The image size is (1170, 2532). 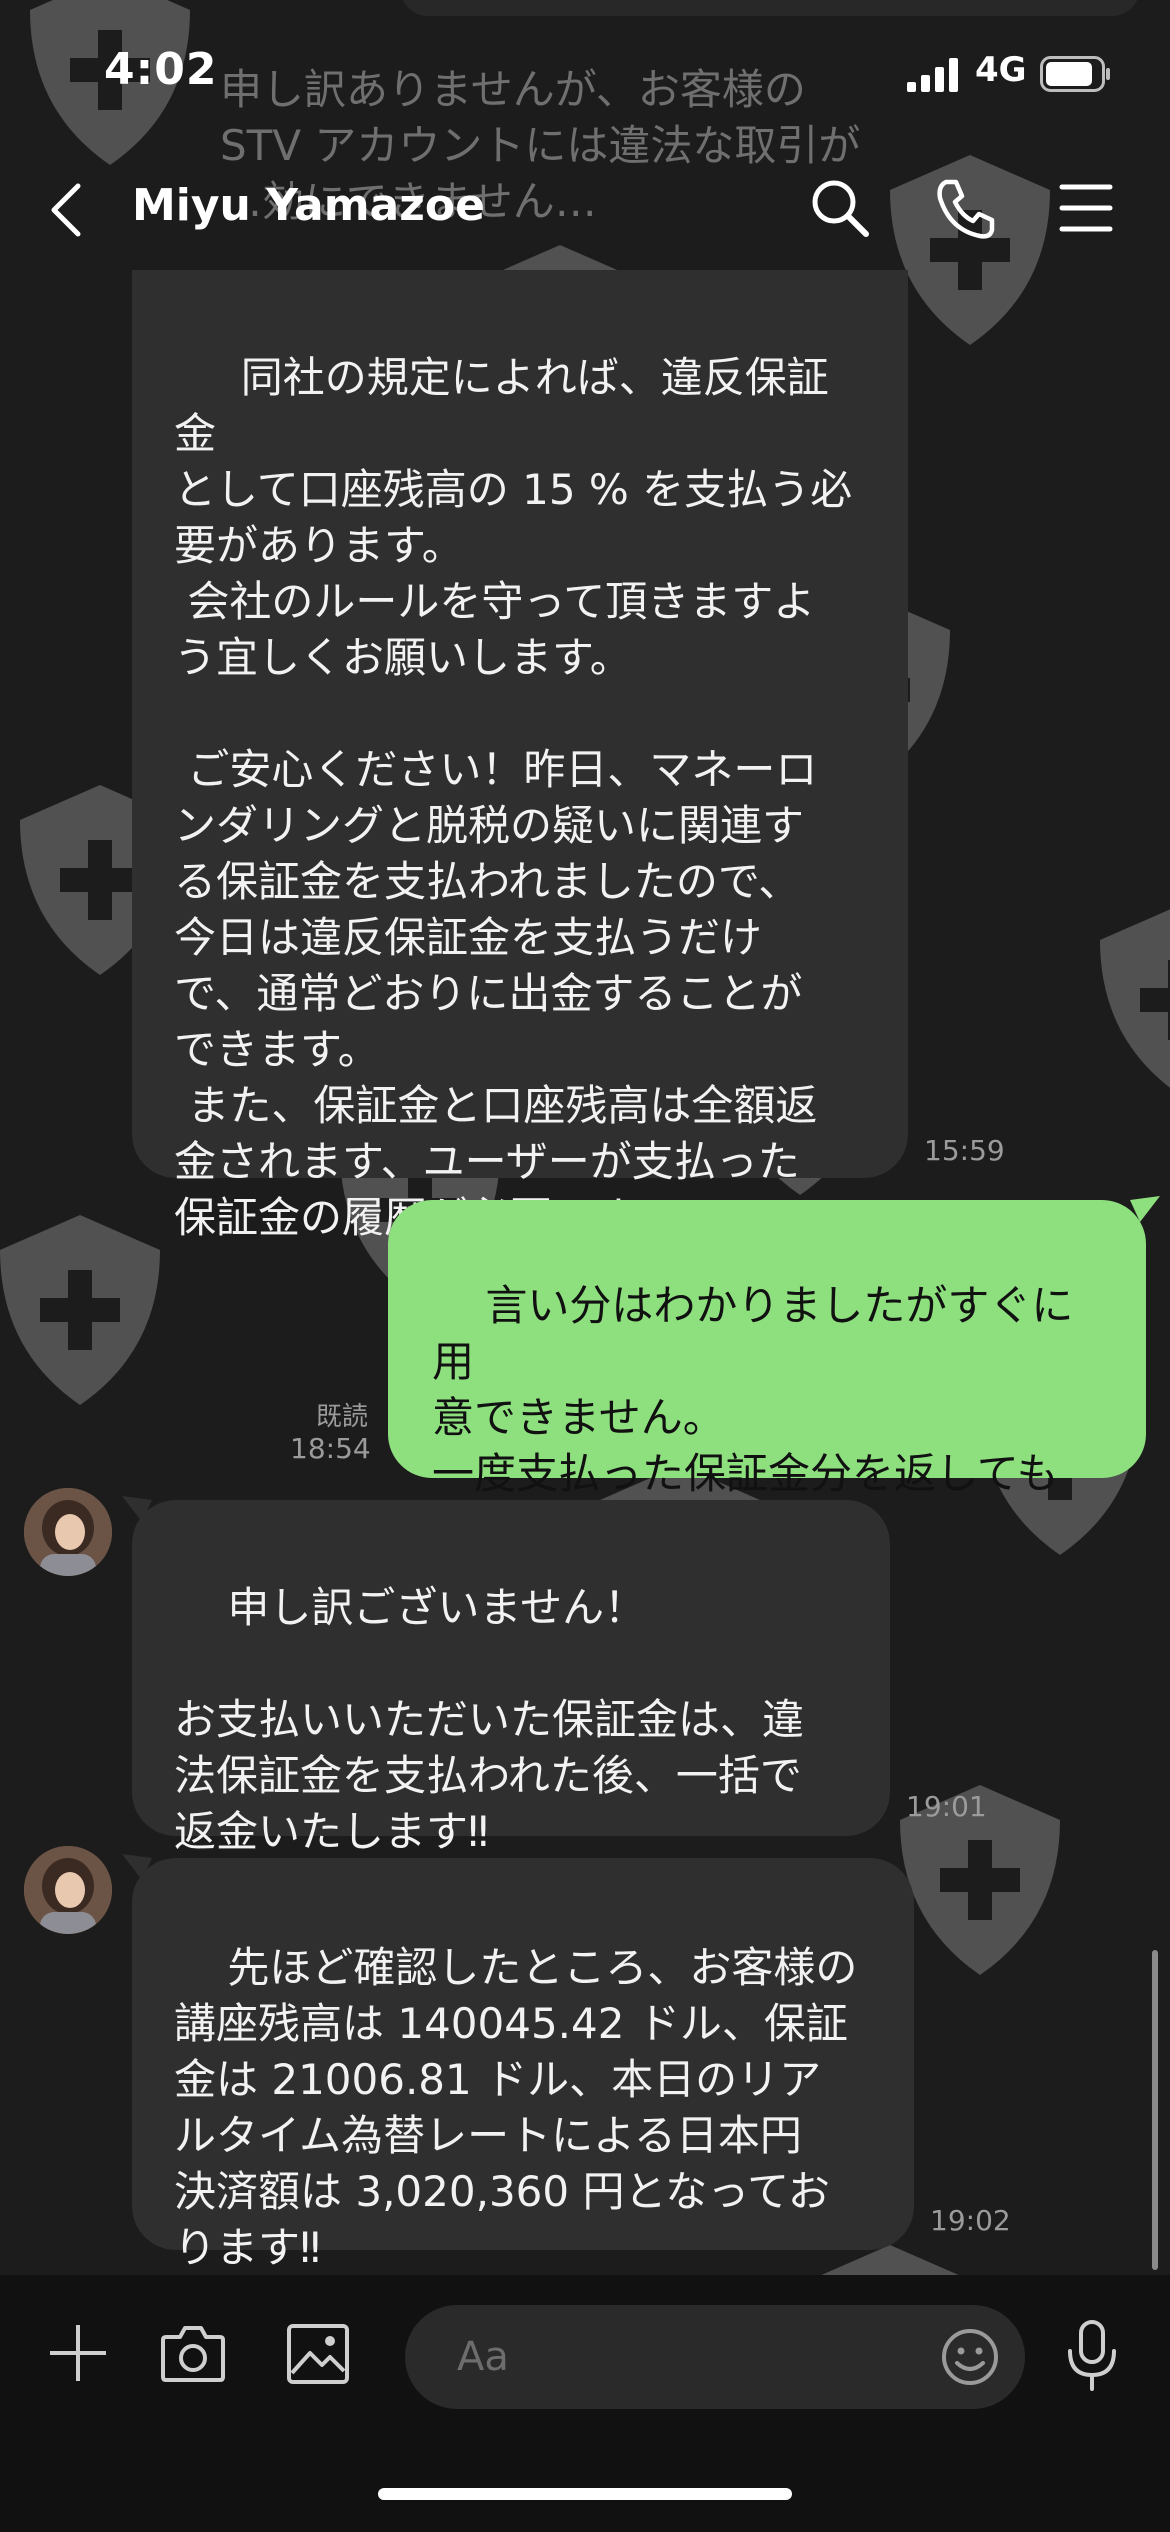 What do you see at coordinates (970, 2357) in the screenshot?
I see `emoji-icon` at bounding box center [970, 2357].